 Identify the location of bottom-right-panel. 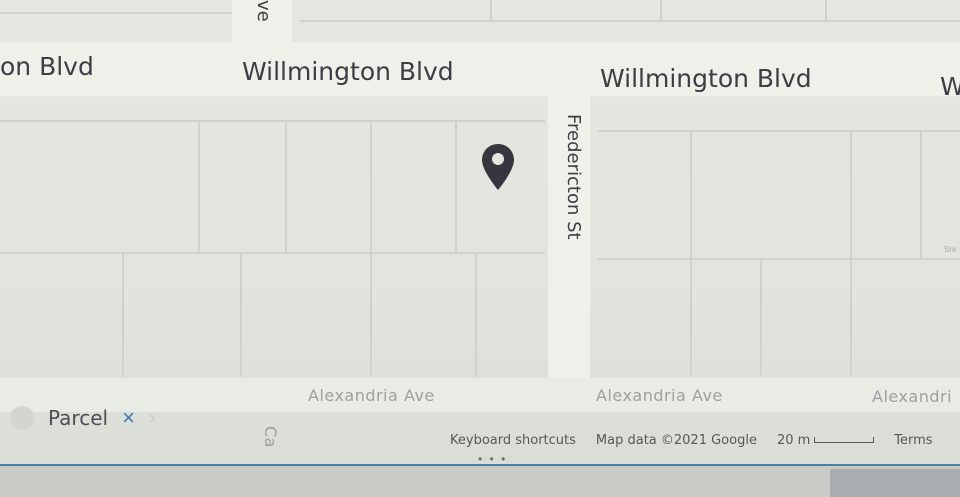
(895, 483).